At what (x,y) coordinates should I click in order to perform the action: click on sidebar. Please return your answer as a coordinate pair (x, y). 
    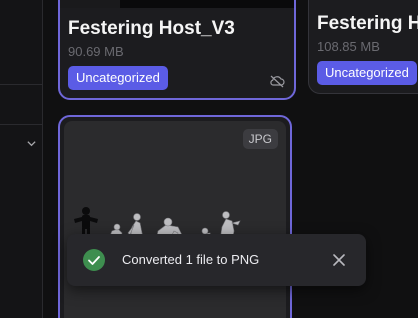
    Looking at the image, I should click on (21, 159).